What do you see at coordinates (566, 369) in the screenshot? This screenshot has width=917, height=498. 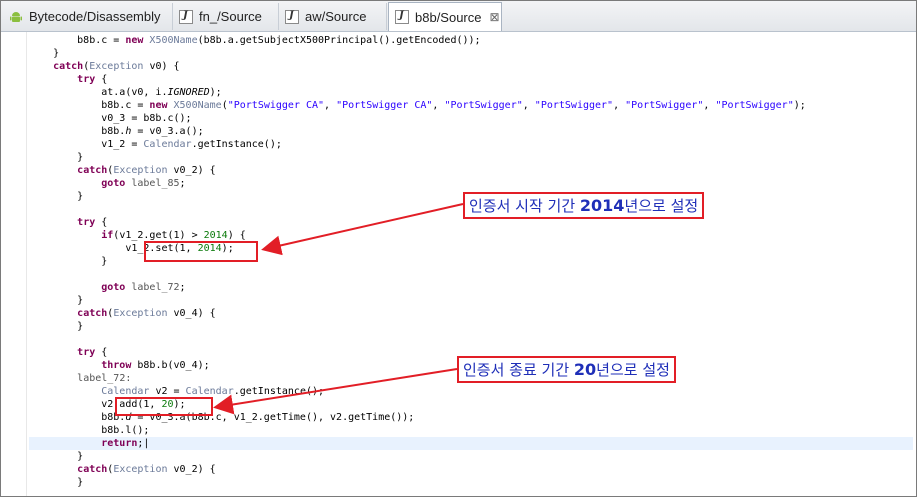 I see `annotation-end-period: 인증서 종료 기간 20년으로 설정` at bounding box center [566, 369].